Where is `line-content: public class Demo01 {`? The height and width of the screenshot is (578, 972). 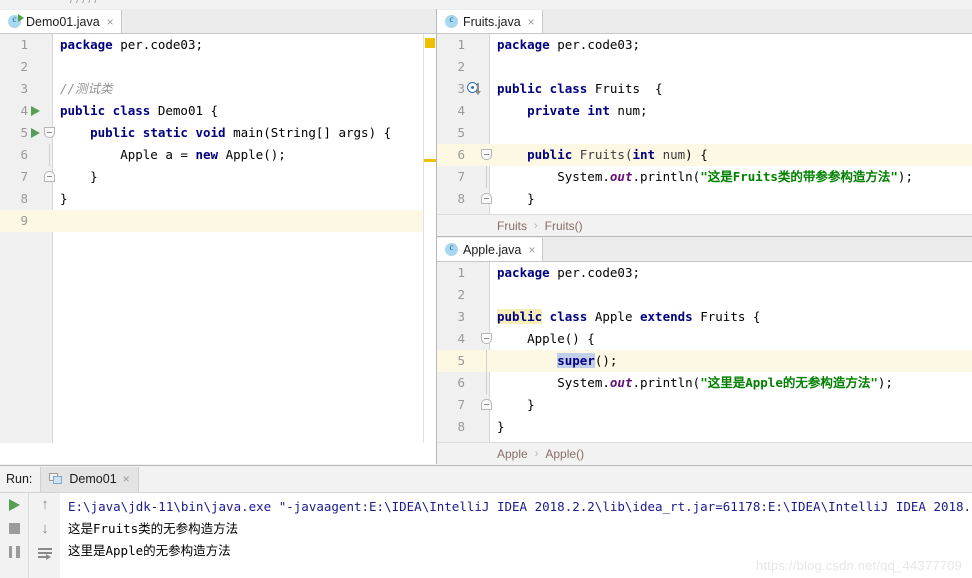 line-content: public class Demo01 { is located at coordinates (139, 110).